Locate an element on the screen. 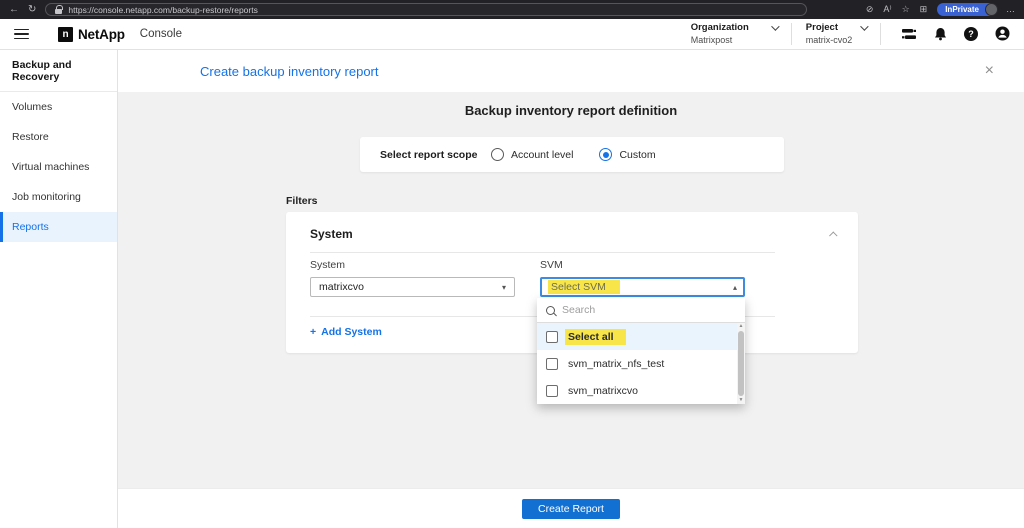 The height and width of the screenshot is (528, 1024). system-select: matrixcvo ▾ is located at coordinates (412, 287).